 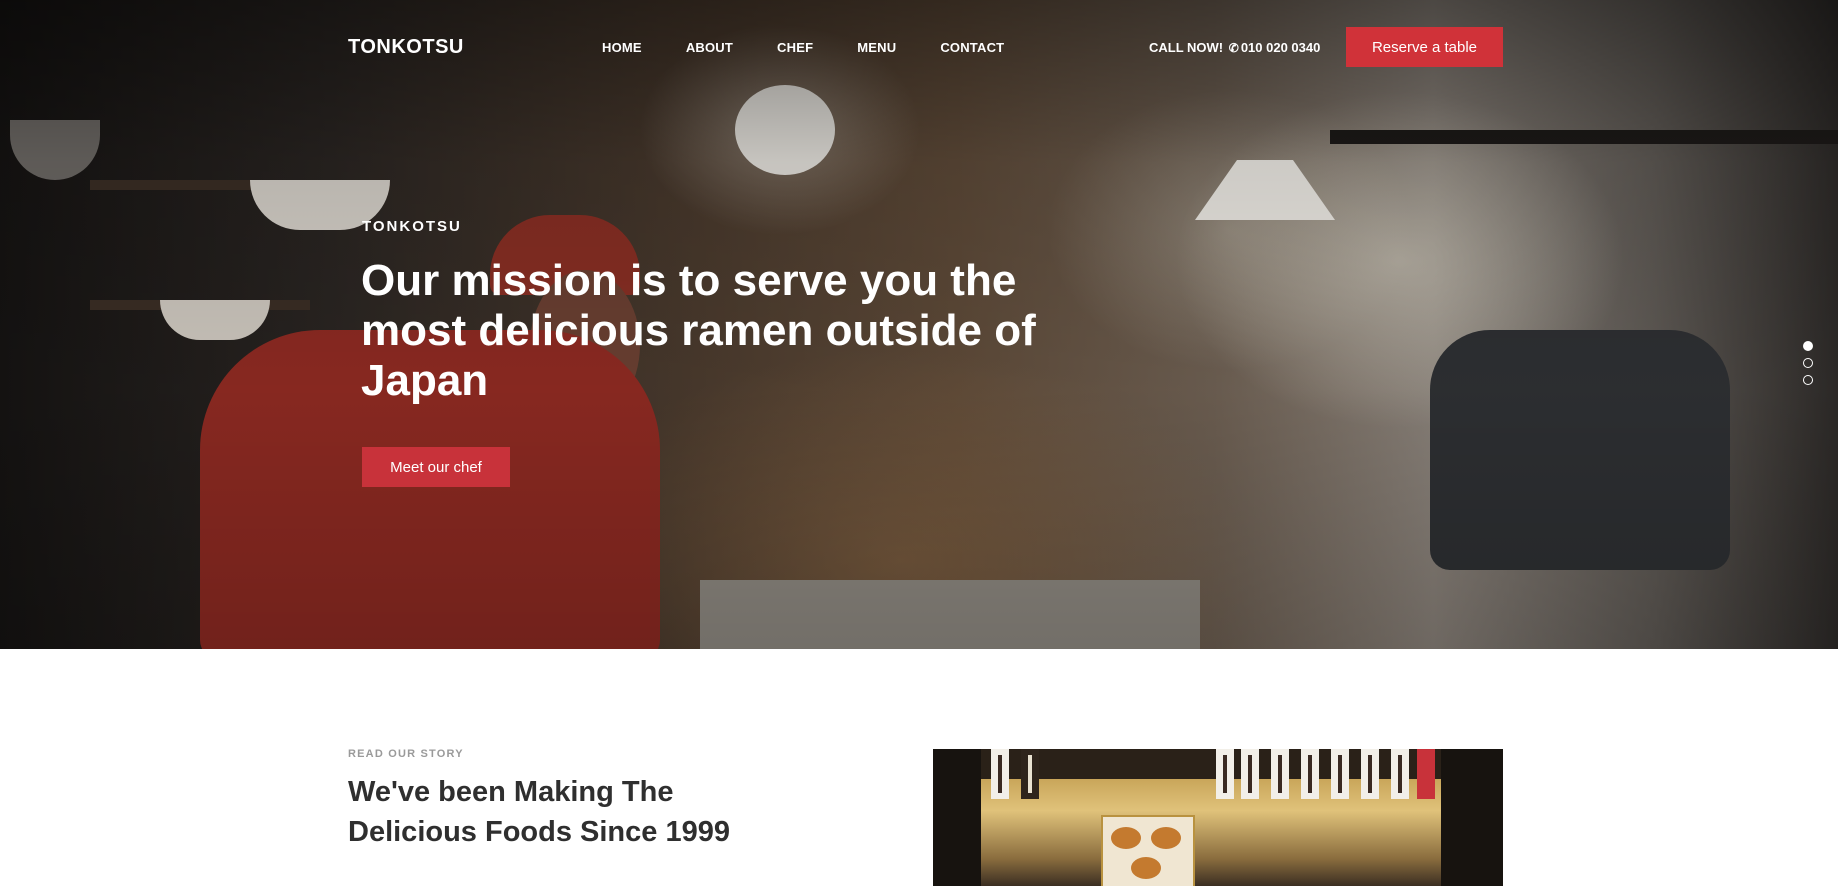 I want to click on brand-logo: TONKOTSU, so click(x=406, y=47).